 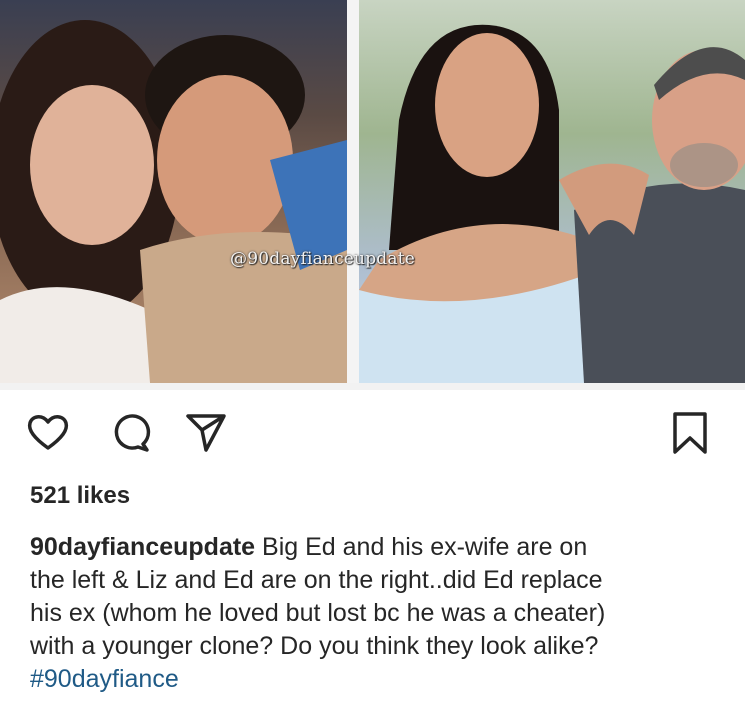 What do you see at coordinates (322, 259) in the screenshot?
I see `image-watermark: @90dayfianceupdate` at bounding box center [322, 259].